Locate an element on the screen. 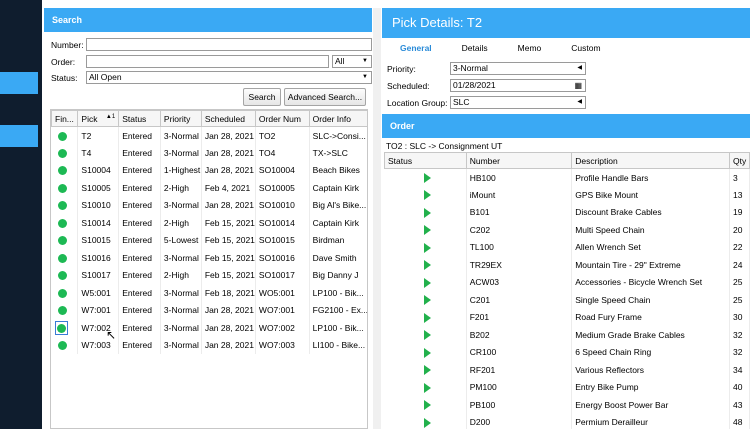  cell: TO4 is located at coordinates (282, 153).